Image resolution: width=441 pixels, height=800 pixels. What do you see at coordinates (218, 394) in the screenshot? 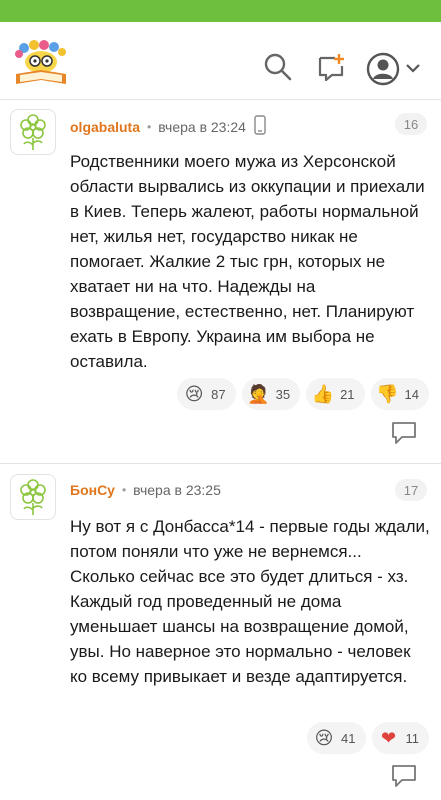
I see `reaction-count: 87` at bounding box center [218, 394].